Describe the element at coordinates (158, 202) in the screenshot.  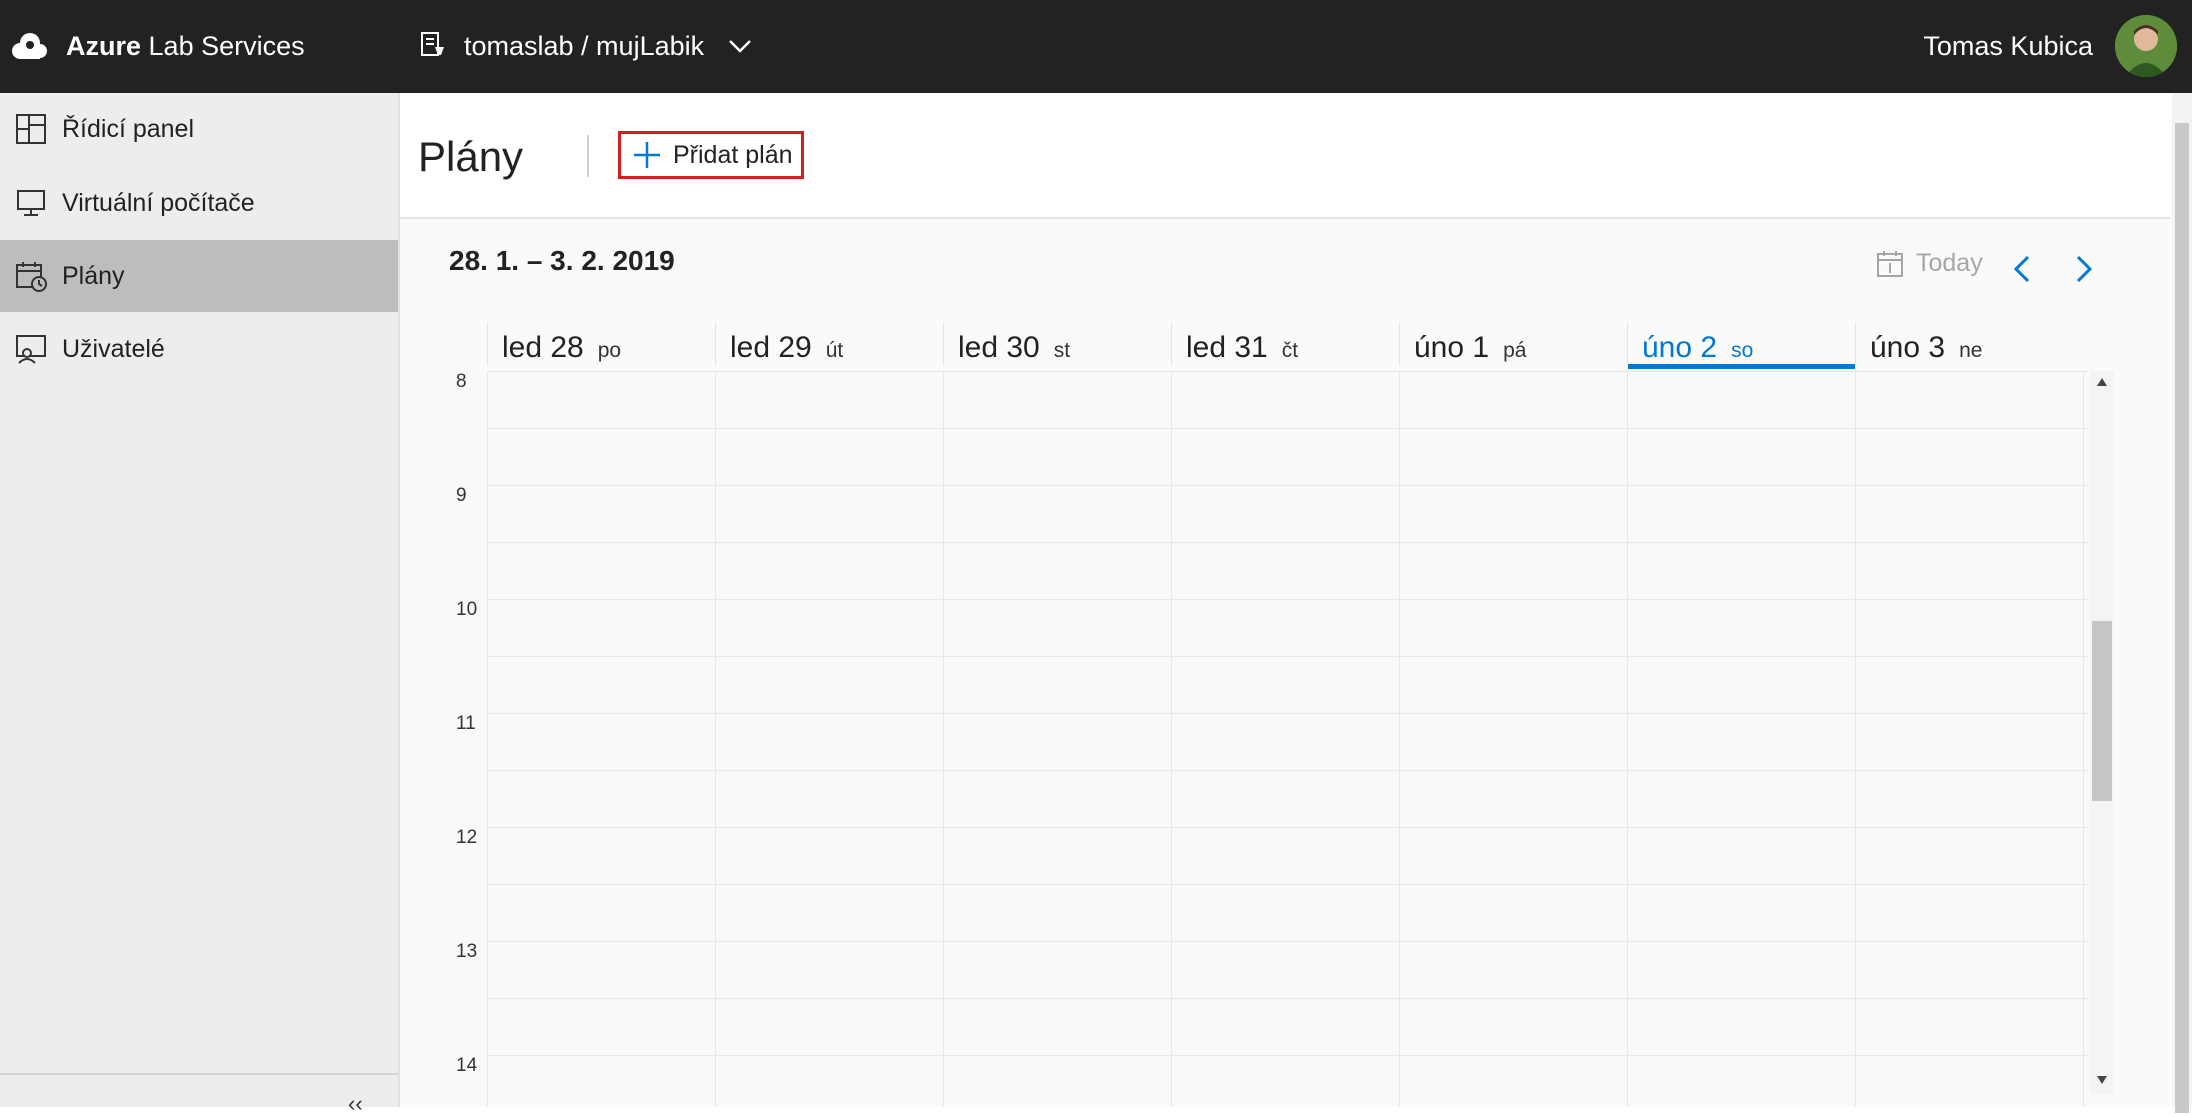
I see `sidebar-item-label: Virtuální počítače` at that location.